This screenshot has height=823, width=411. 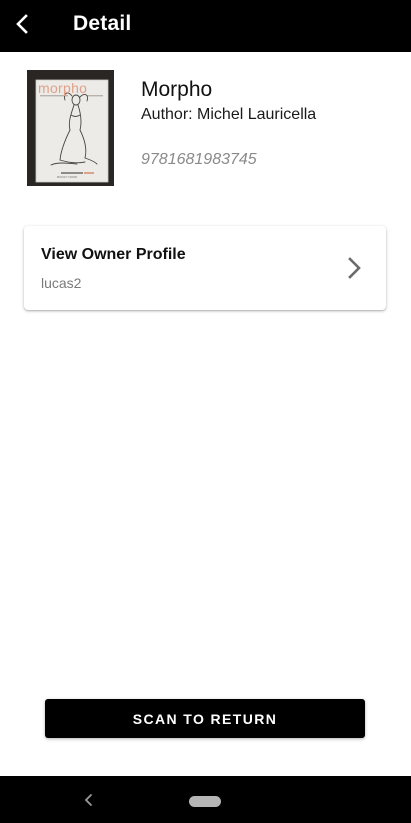 What do you see at coordinates (63, 88) in the screenshot?
I see `cover-title-text: morpho` at bounding box center [63, 88].